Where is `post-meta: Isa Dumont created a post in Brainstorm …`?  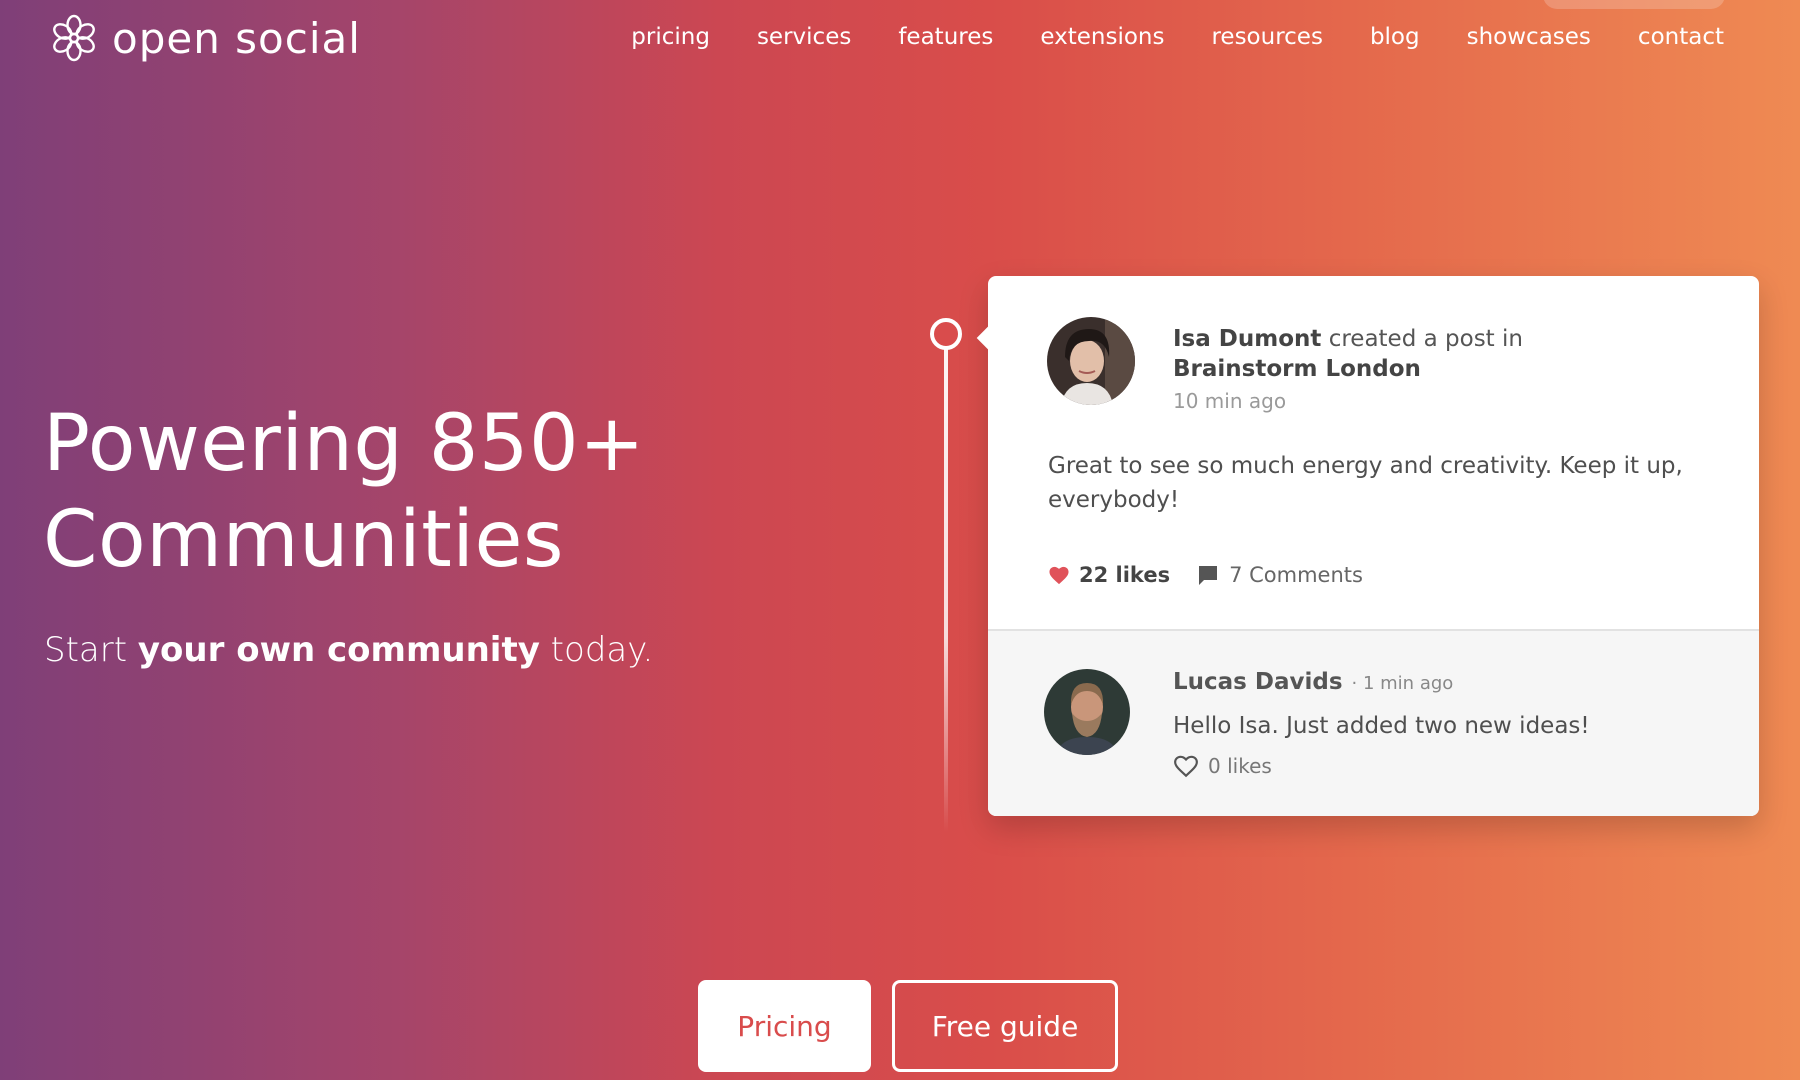
post-meta: Isa Dumont created a post in Brainstorm … is located at coordinates (1348, 370).